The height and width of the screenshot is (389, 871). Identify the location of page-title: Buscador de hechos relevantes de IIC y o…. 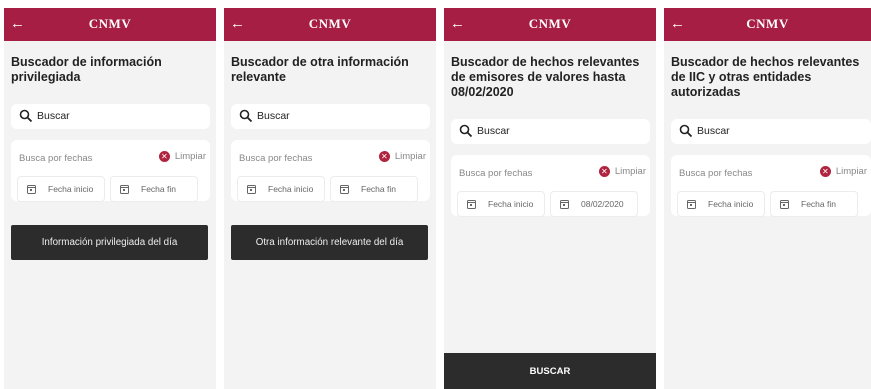
(765, 77).